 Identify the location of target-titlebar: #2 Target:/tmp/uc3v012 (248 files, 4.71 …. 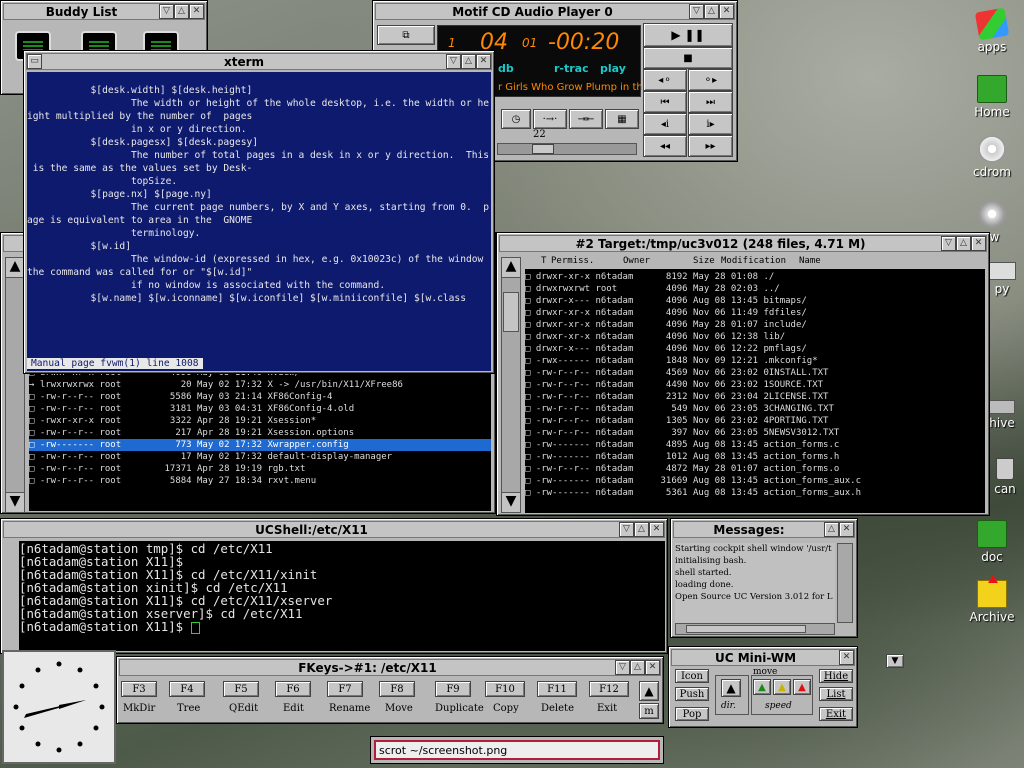
(743, 243).